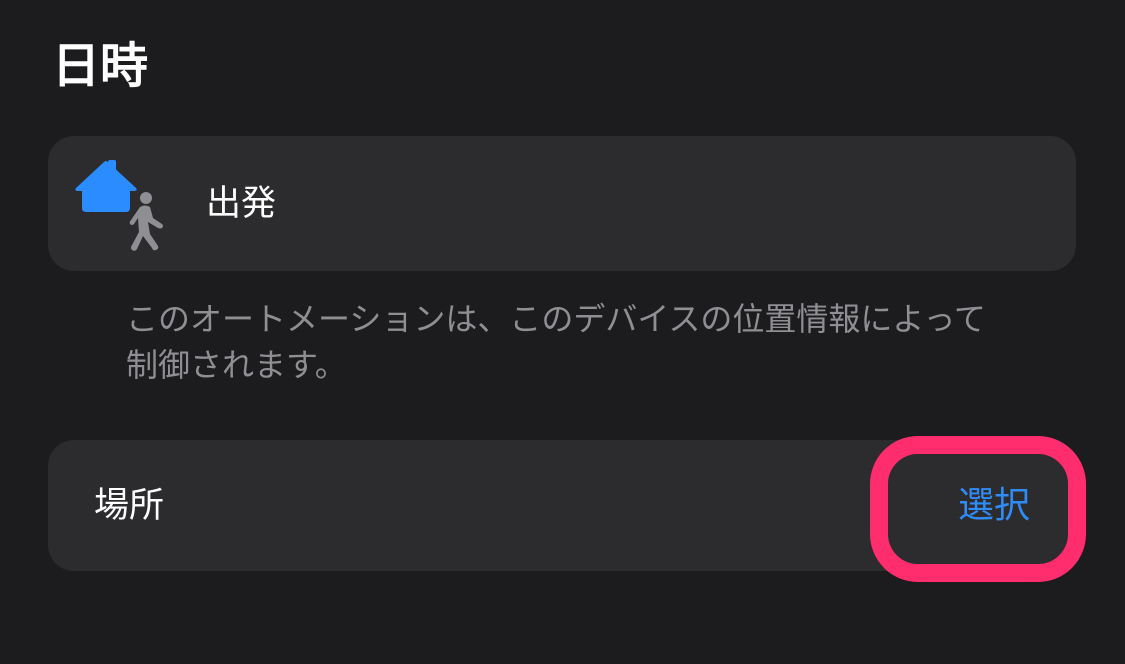 Image resolution: width=1125 pixels, height=664 pixels. I want to click on house-icon, so click(106, 186).